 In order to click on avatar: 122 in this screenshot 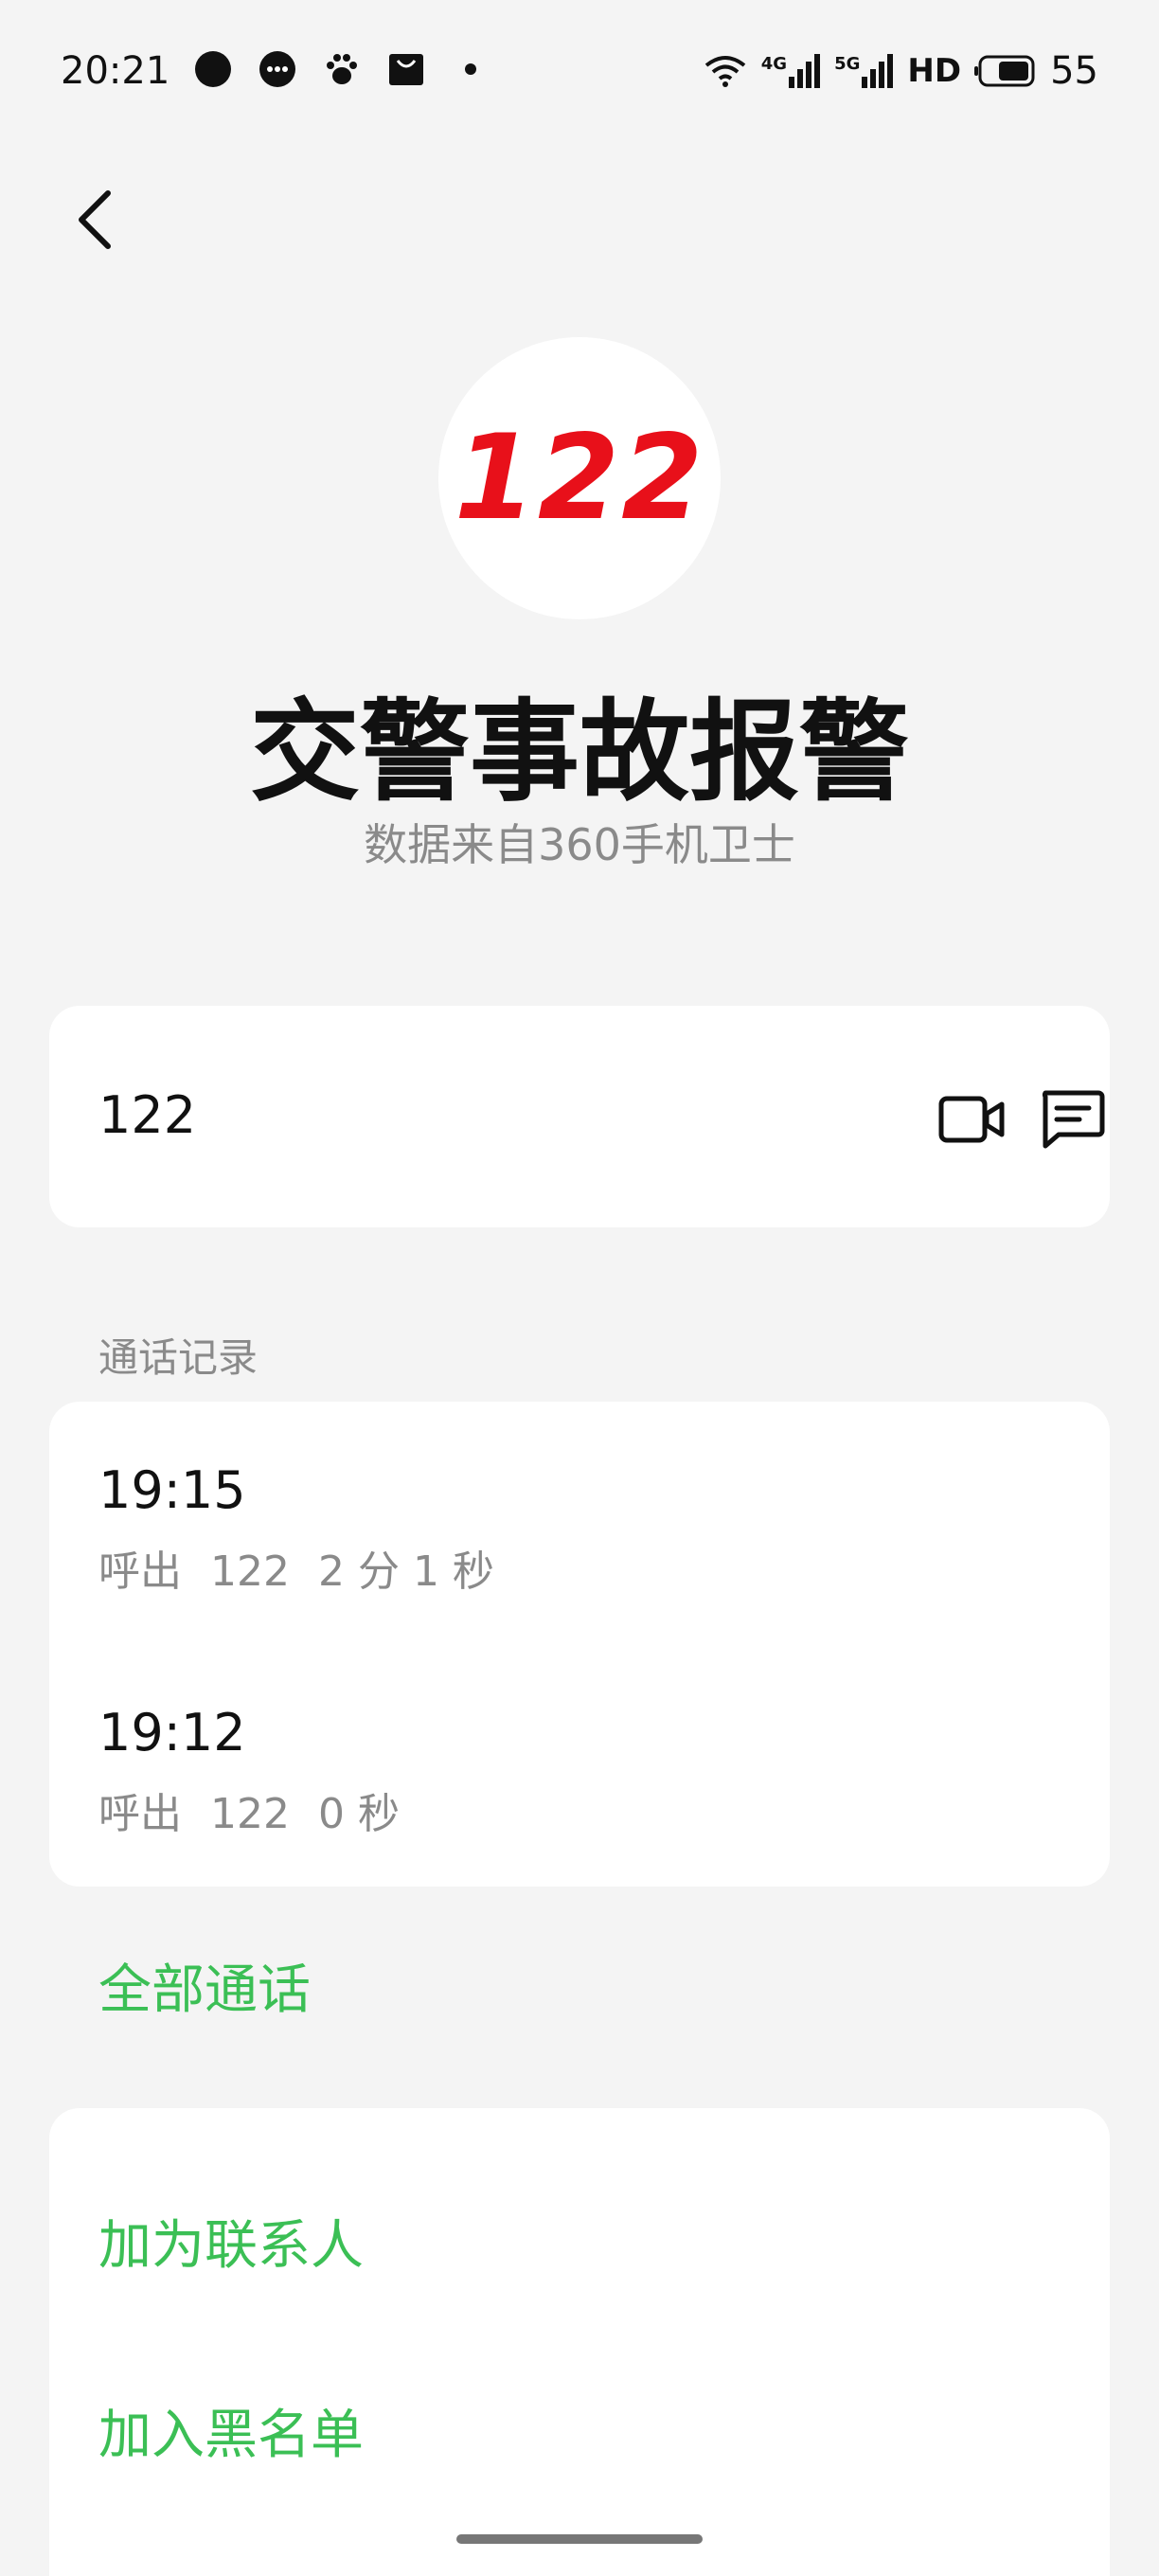, I will do `click(579, 478)`.